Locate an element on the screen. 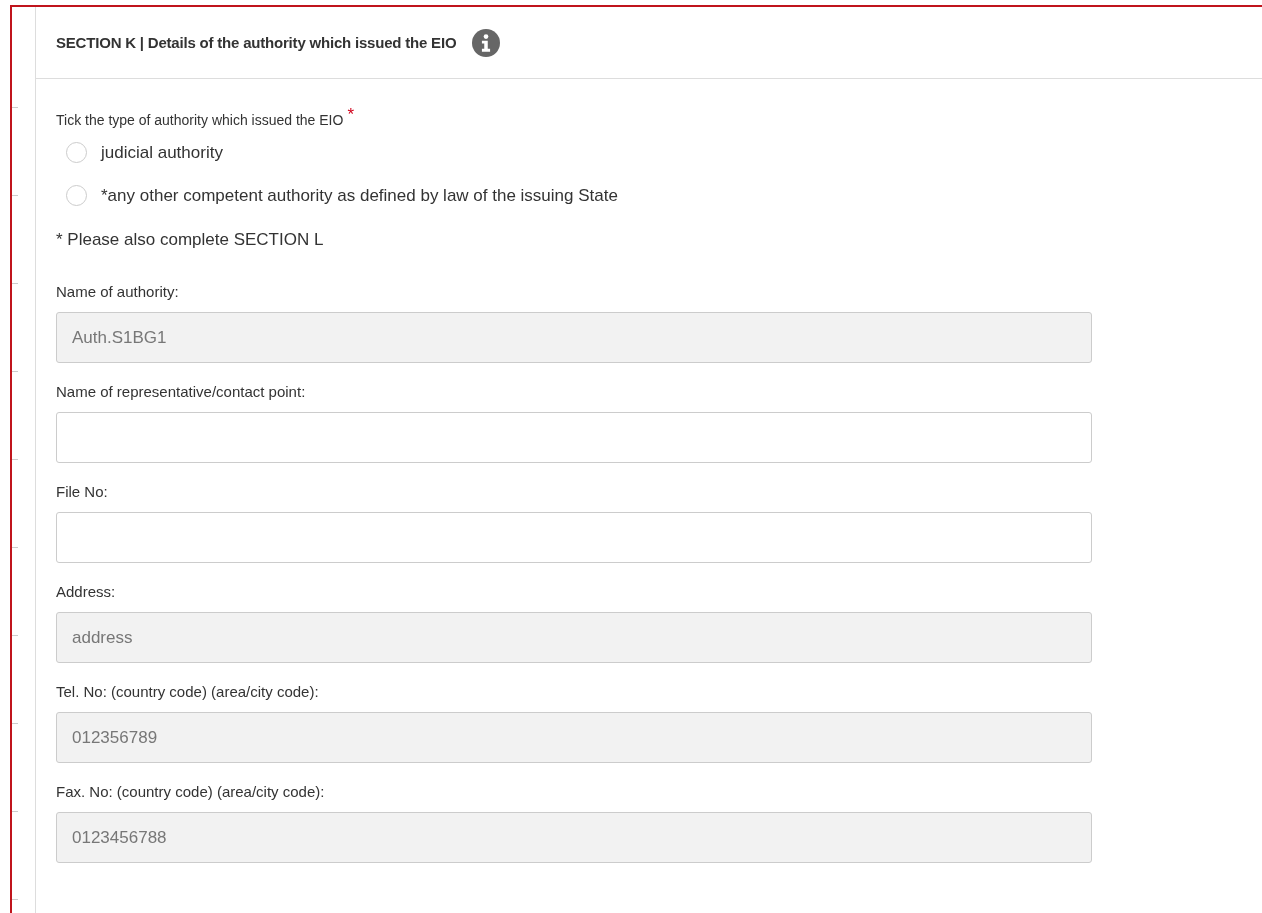 The image size is (1262, 913). field-label: Tel. No: (country code) (area/city code): is located at coordinates (187, 692).